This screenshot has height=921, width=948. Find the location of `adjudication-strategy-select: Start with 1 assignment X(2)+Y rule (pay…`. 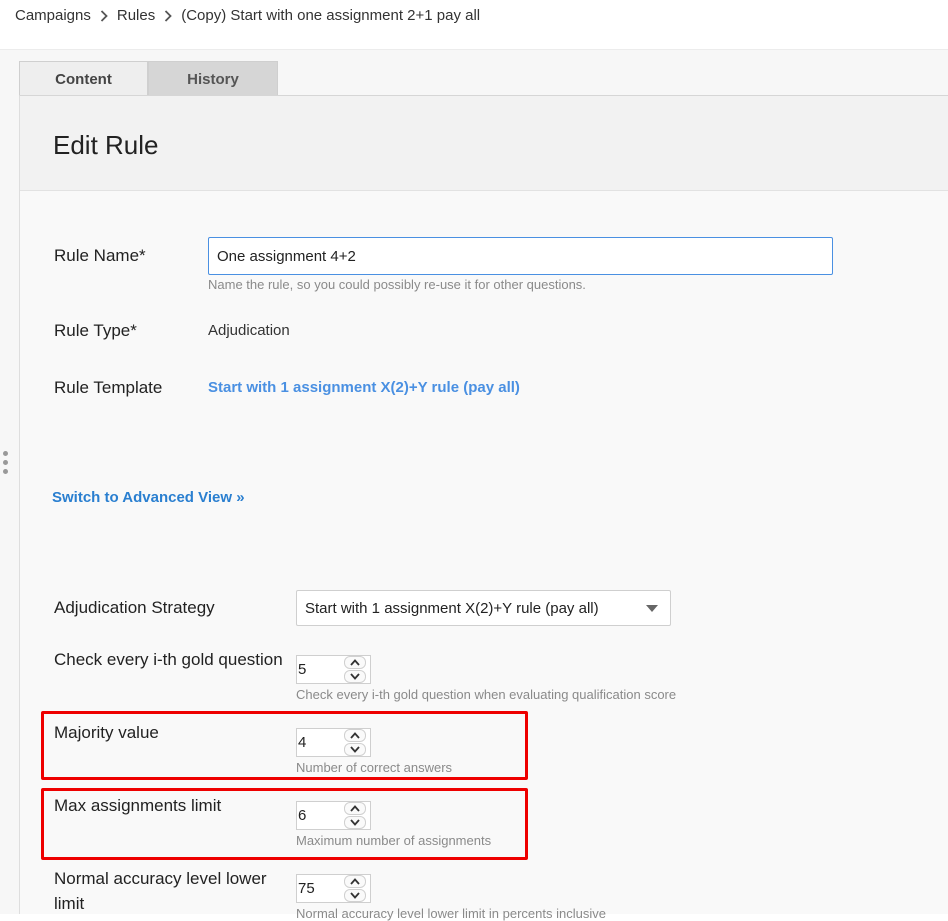

adjudication-strategy-select: Start with 1 assignment X(2)+Y rule (pay… is located at coordinates (483, 608).